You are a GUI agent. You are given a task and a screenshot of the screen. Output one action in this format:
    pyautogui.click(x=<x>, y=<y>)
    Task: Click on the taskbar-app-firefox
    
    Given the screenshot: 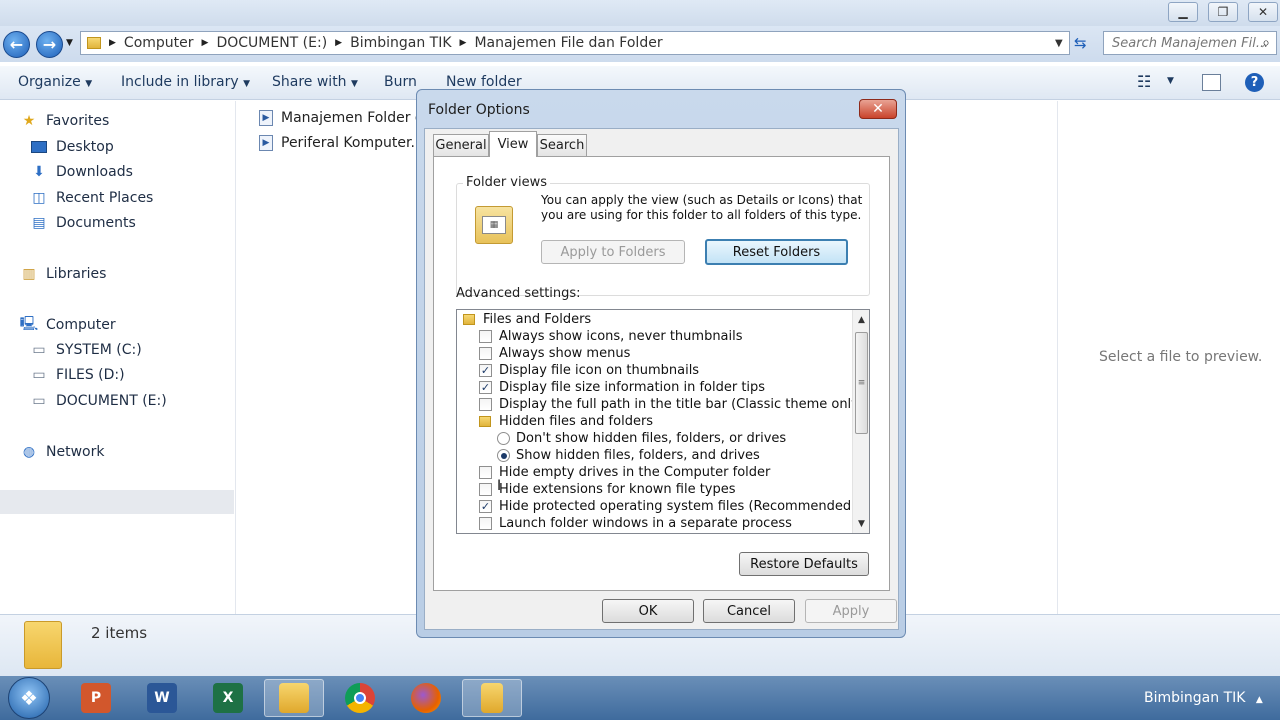 What is the action you would take?
    pyautogui.click(x=426, y=698)
    